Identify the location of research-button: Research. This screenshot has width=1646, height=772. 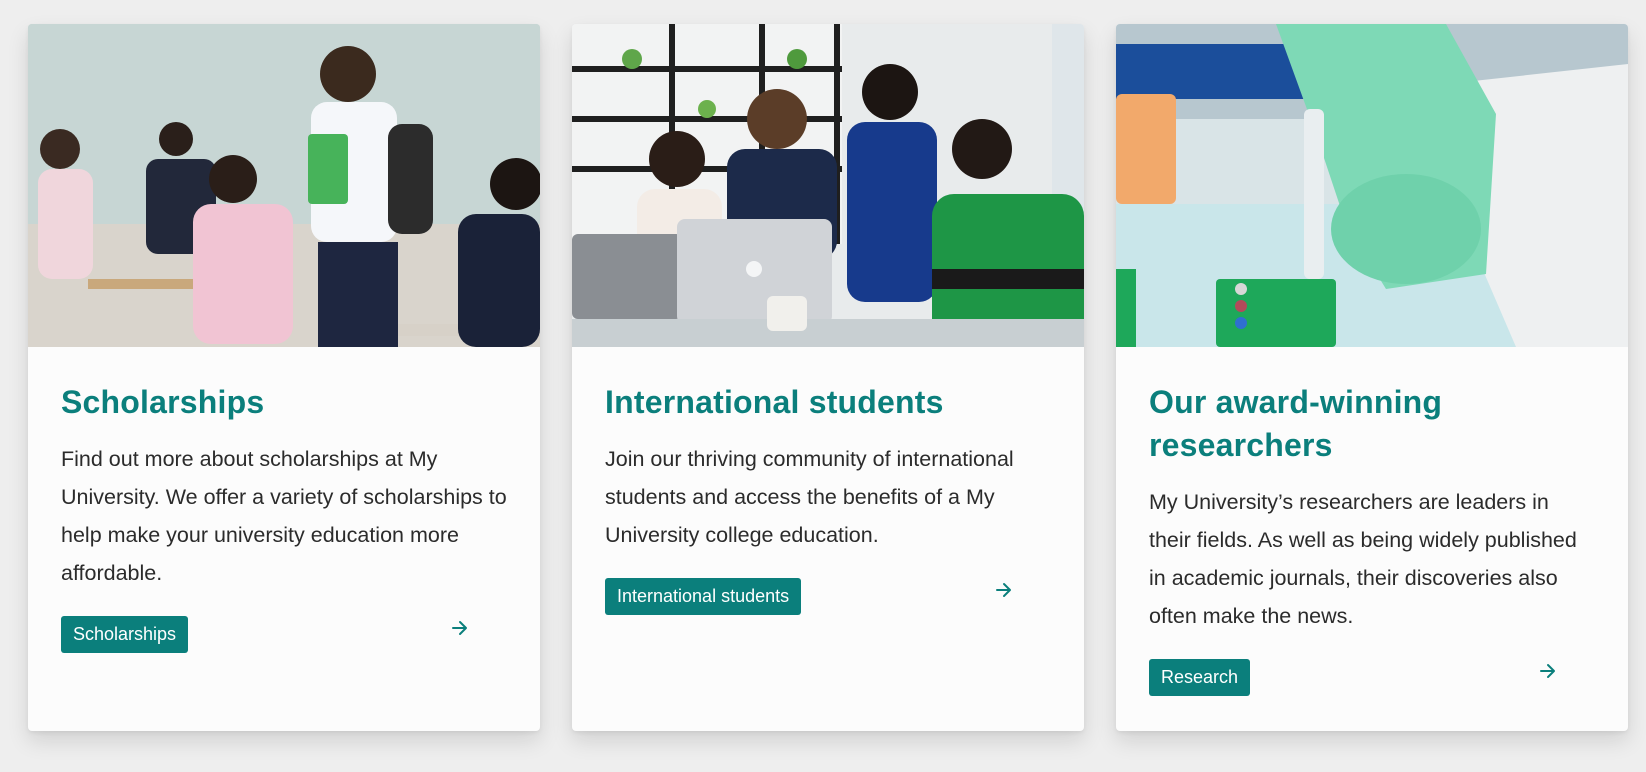
(1200, 677).